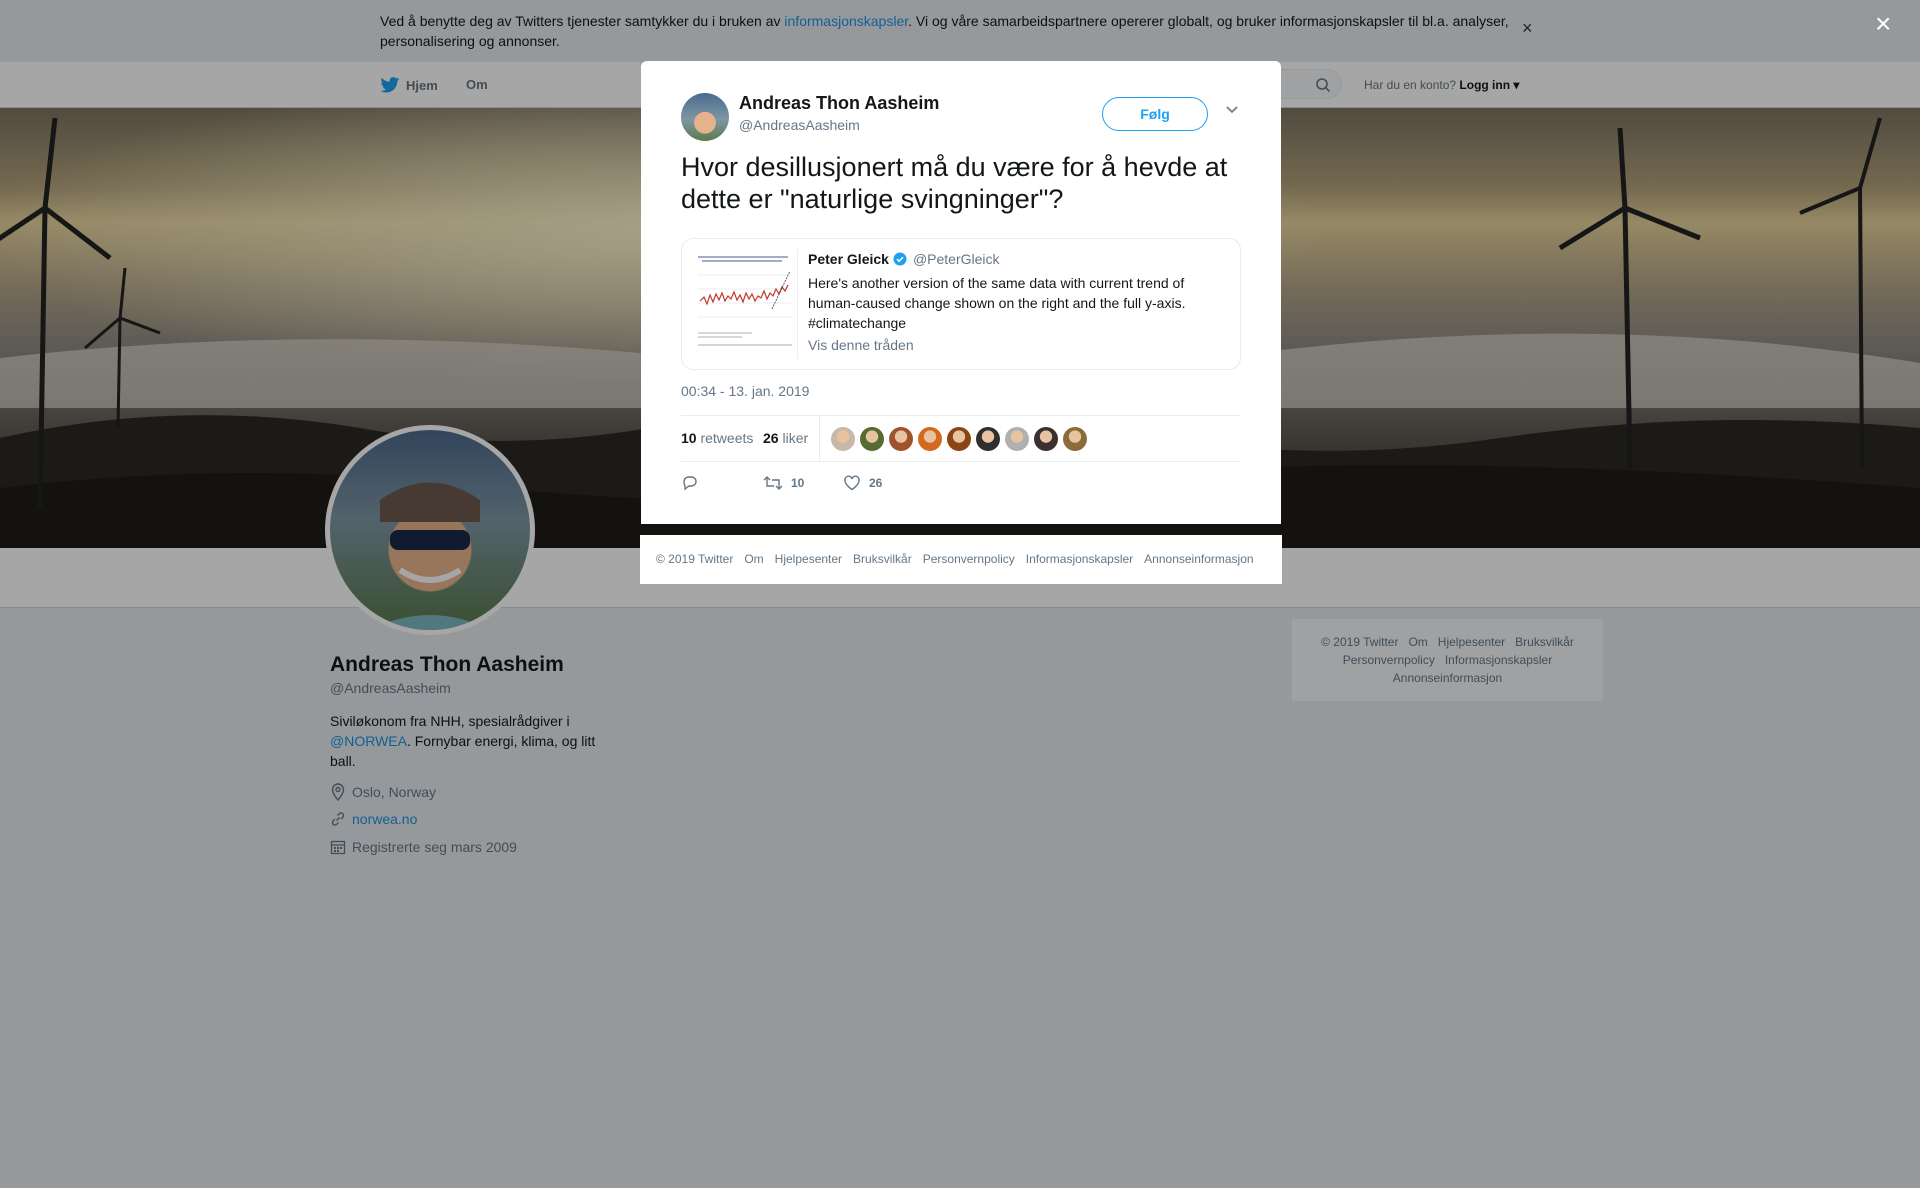 The width and height of the screenshot is (1920, 1188). I want to click on modal-footer-copyright: © 2019 Twitter, so click(695, 559).